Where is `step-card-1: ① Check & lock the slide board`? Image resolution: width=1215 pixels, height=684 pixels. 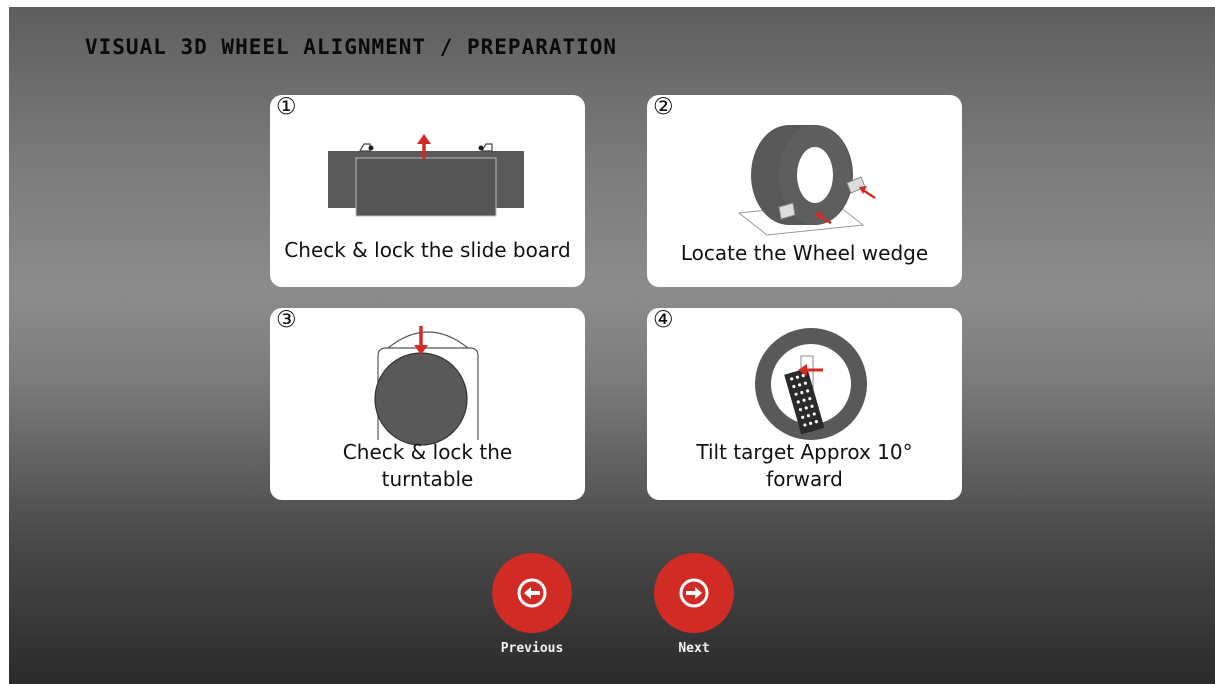 step-card-1: ① Check & lock the slide board is located at coordinates (427, 191).